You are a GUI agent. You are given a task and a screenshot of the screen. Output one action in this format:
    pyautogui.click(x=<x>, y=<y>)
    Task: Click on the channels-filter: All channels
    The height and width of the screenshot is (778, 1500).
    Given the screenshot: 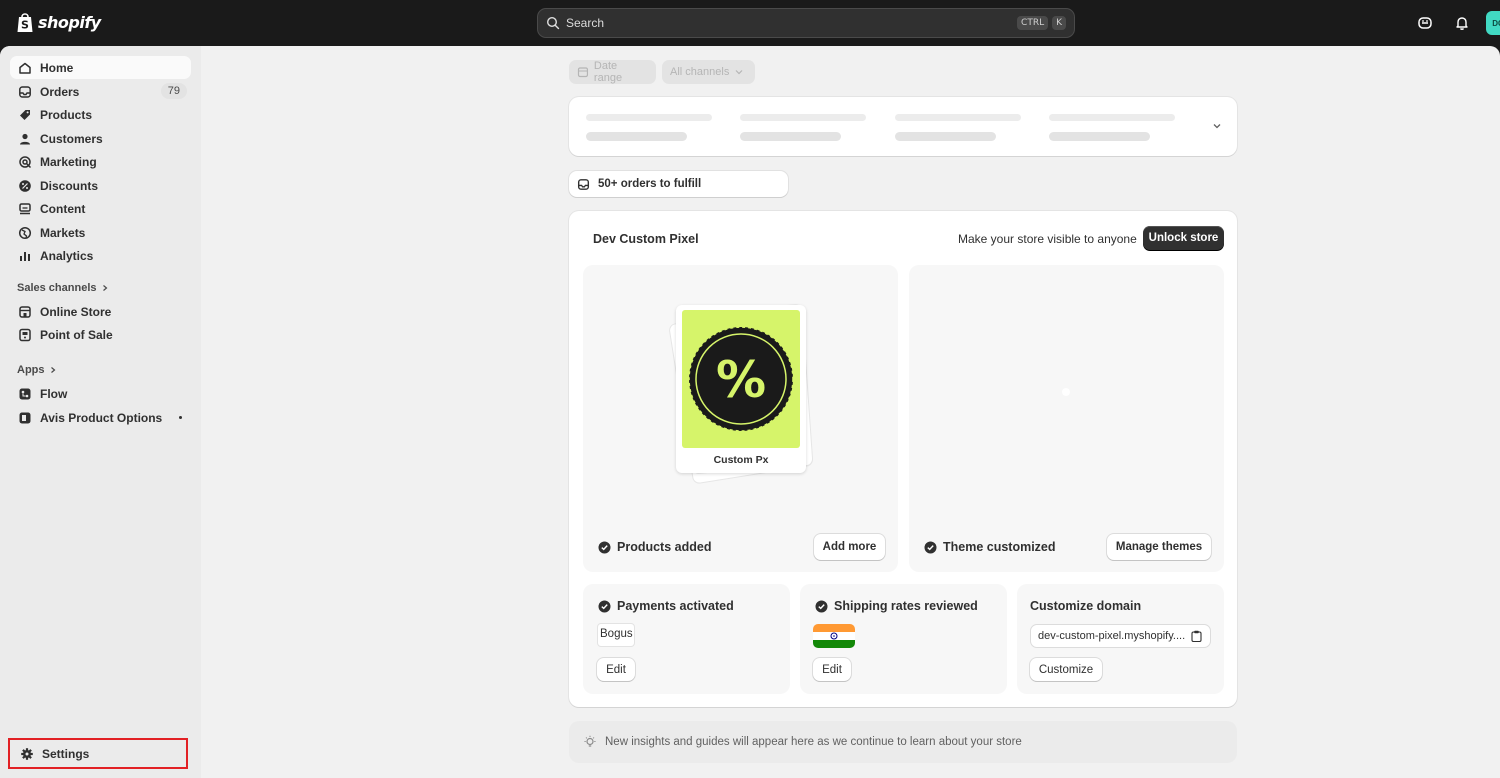 What is the action you would take?
    pyautogui.click(x=708, y=72)
    